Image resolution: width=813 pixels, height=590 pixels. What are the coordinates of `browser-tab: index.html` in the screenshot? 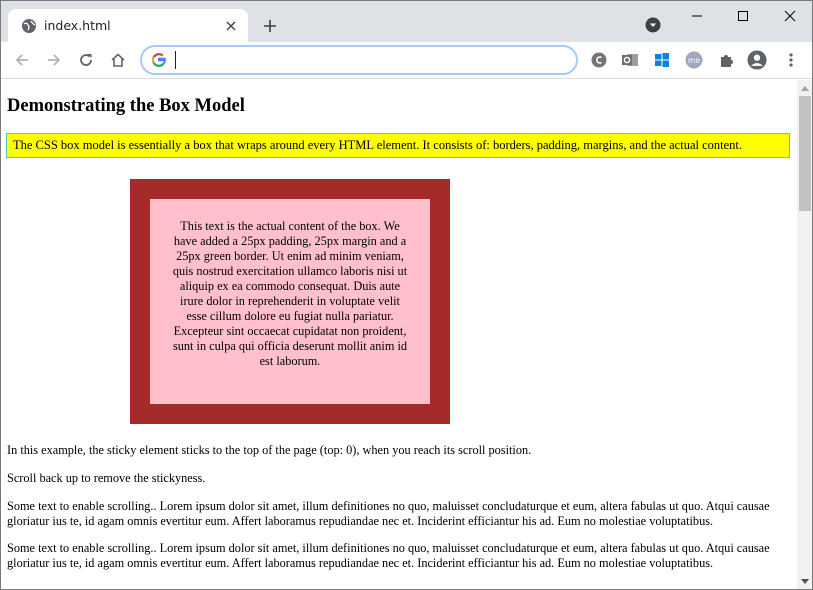 It's located at (128, 26).